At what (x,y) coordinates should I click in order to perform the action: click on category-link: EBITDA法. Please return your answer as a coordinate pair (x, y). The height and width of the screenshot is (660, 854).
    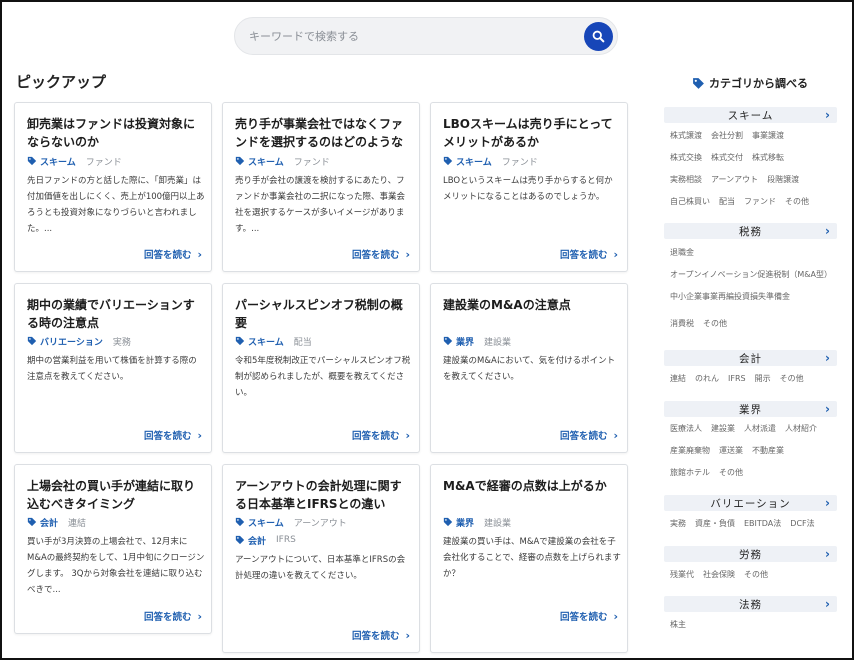
    Looking at the image, I should click on (762, 524).